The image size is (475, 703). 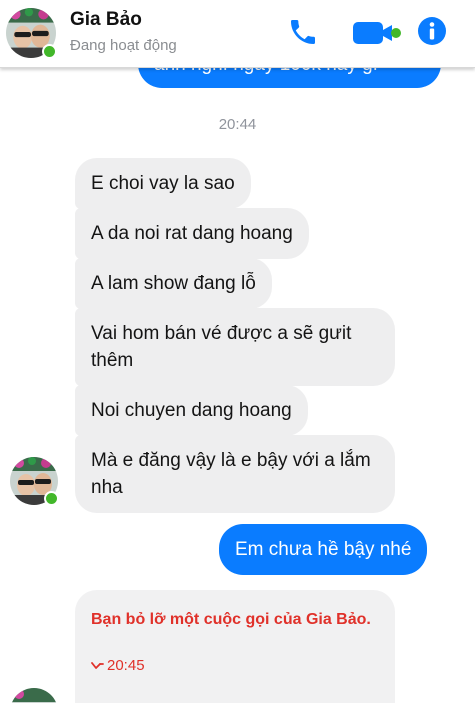 I want to click on video-camera-icon, so click(x=377, y=35).